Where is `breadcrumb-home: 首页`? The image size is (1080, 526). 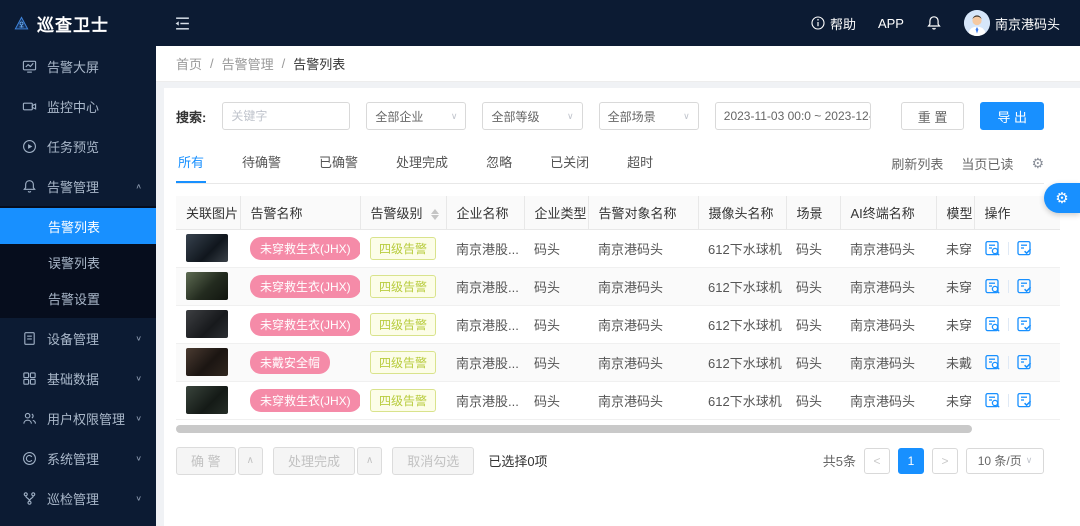
breadcrumb-home: 首页 is located at coordinates (189, 63).